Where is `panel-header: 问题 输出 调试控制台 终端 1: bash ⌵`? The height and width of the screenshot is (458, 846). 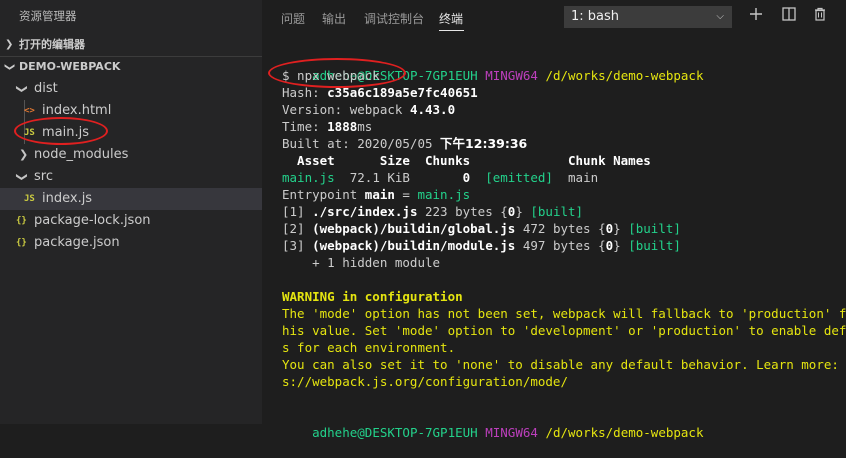
panel-header: 问题 输出 调试控制台 终端 1: bash ⌵ is located at coordinates (554, 17).